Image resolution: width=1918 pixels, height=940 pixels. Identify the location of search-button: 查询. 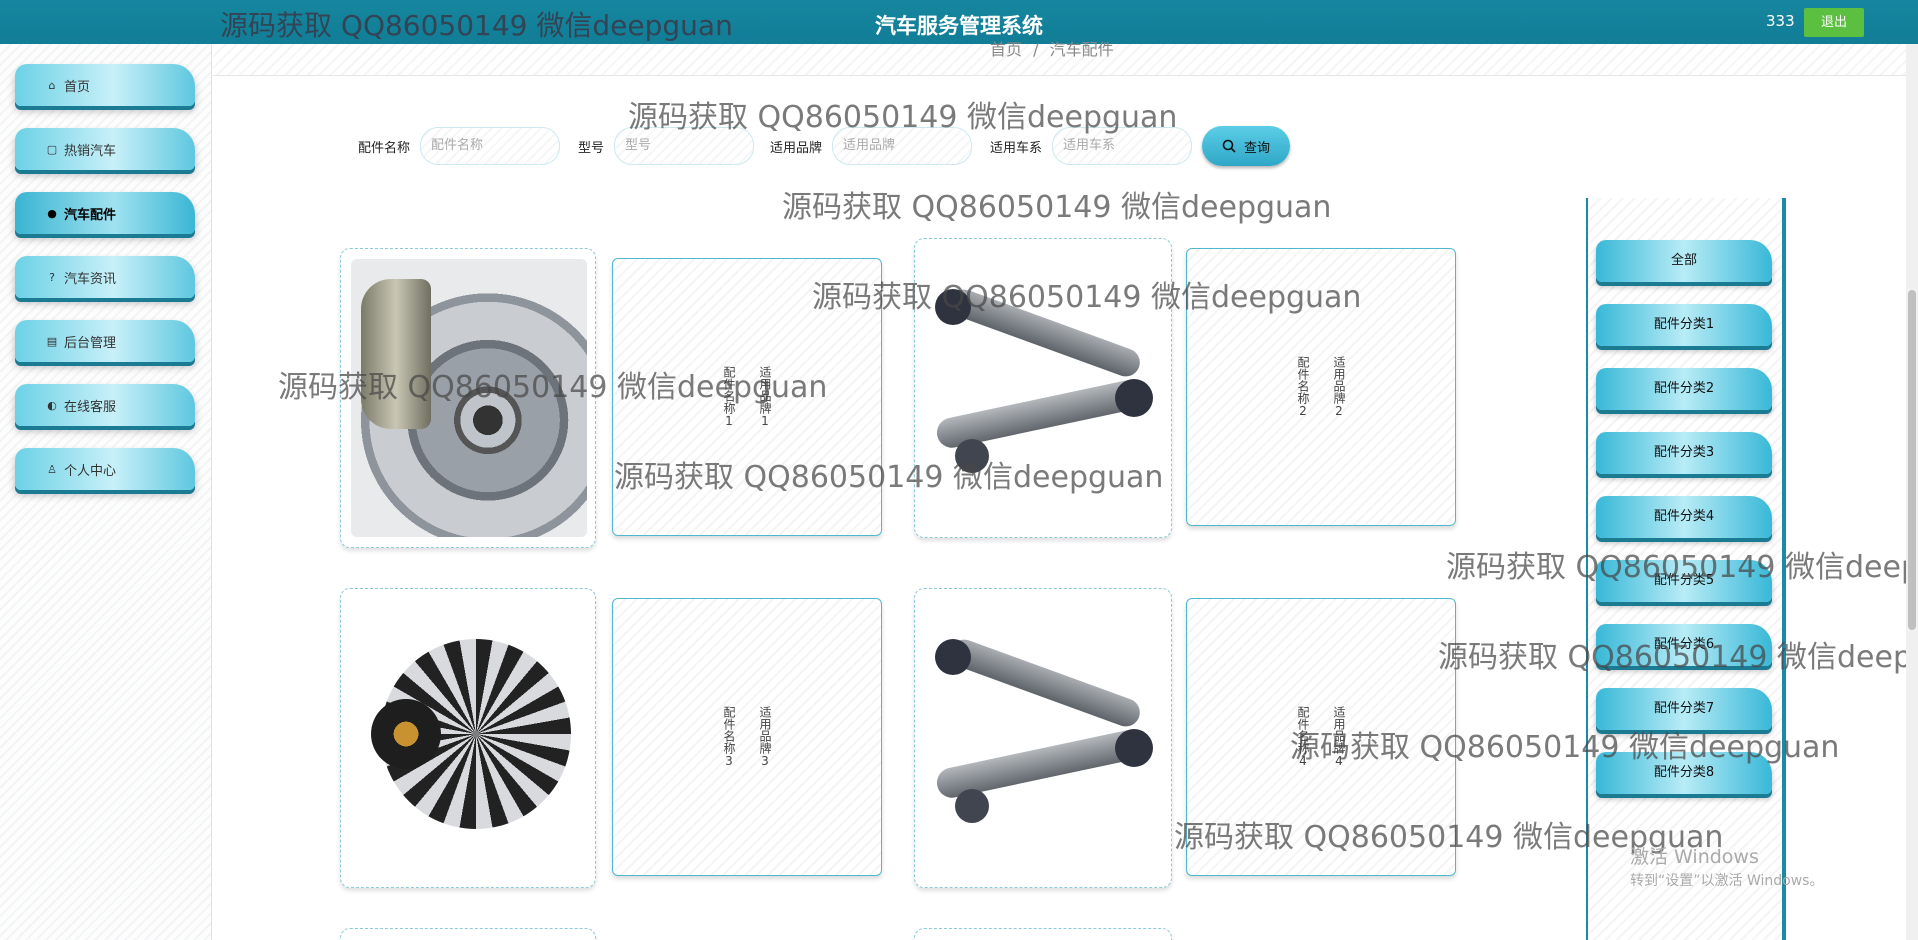
(1246, 146).